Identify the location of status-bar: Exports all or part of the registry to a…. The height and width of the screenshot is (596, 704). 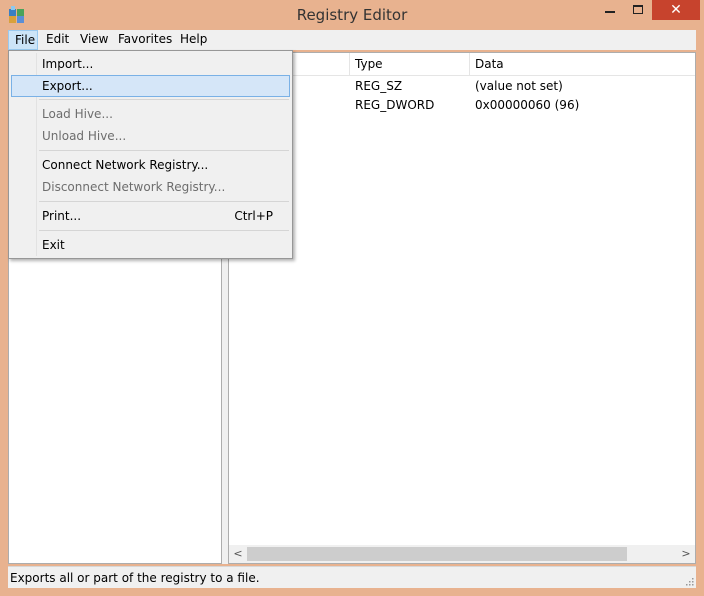
(352, 577).